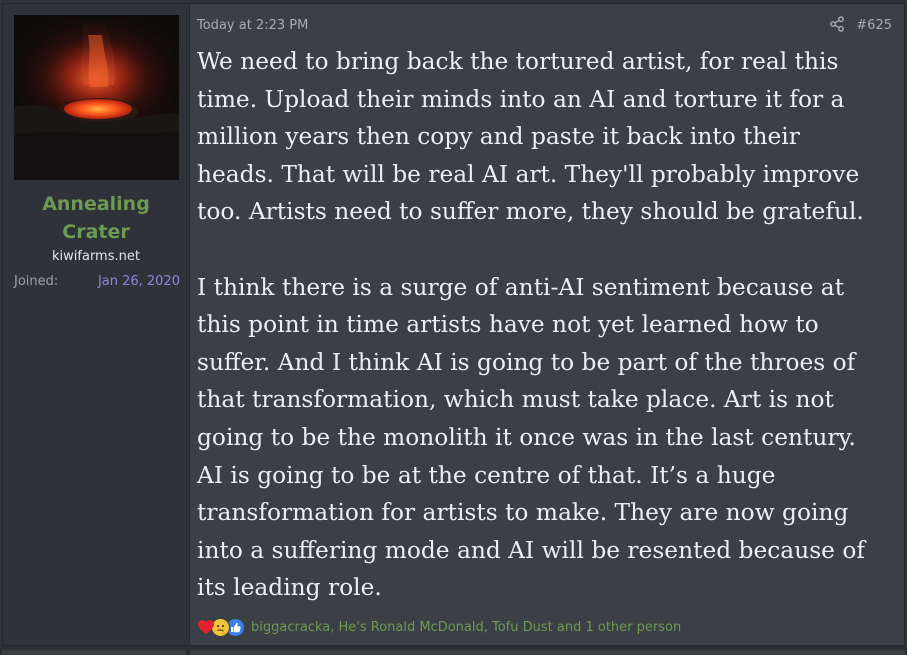  I want to click on post-number-link: #625, so click(874, 25).